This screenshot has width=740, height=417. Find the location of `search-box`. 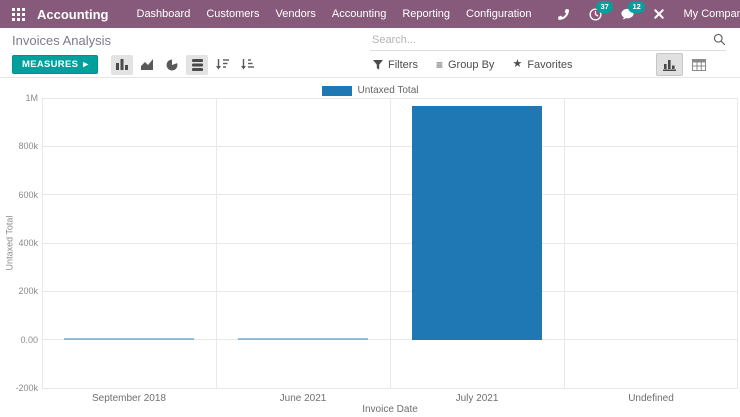

search-box is located at coordinates (548, 40).